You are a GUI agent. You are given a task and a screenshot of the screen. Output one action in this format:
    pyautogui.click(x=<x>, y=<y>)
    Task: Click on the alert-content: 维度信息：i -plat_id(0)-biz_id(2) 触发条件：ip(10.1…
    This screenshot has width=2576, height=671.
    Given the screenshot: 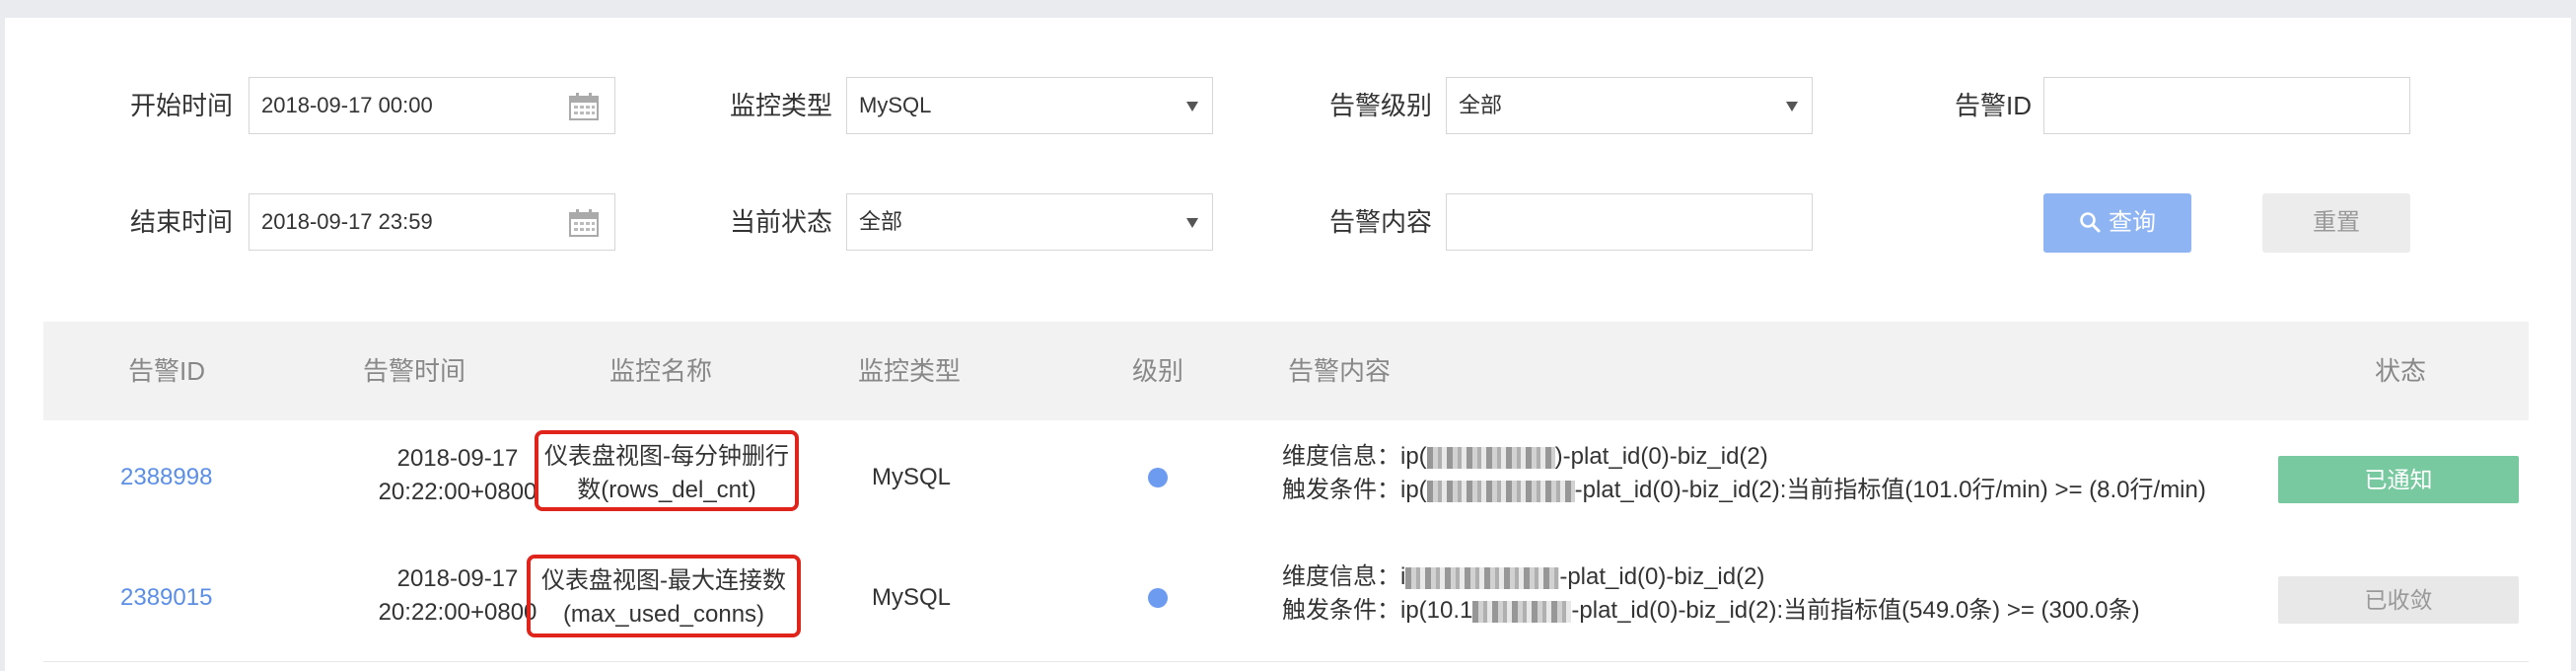 What is the action you would take?
    pyautogui.click(x=1711, y=594)
    